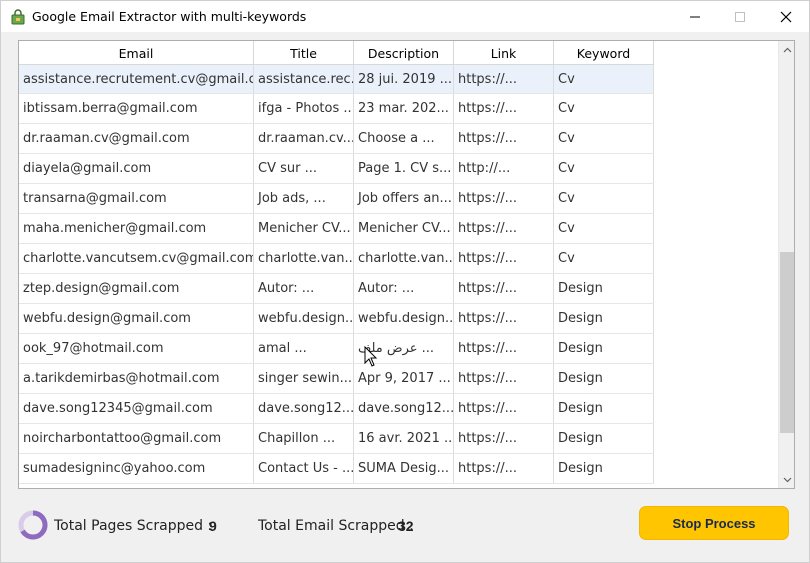 Image resolution: width=810 pixels, height=563 pixels. I want to click on cell-email: dr.raaman.cv@gmail.com, so click(136, 138).